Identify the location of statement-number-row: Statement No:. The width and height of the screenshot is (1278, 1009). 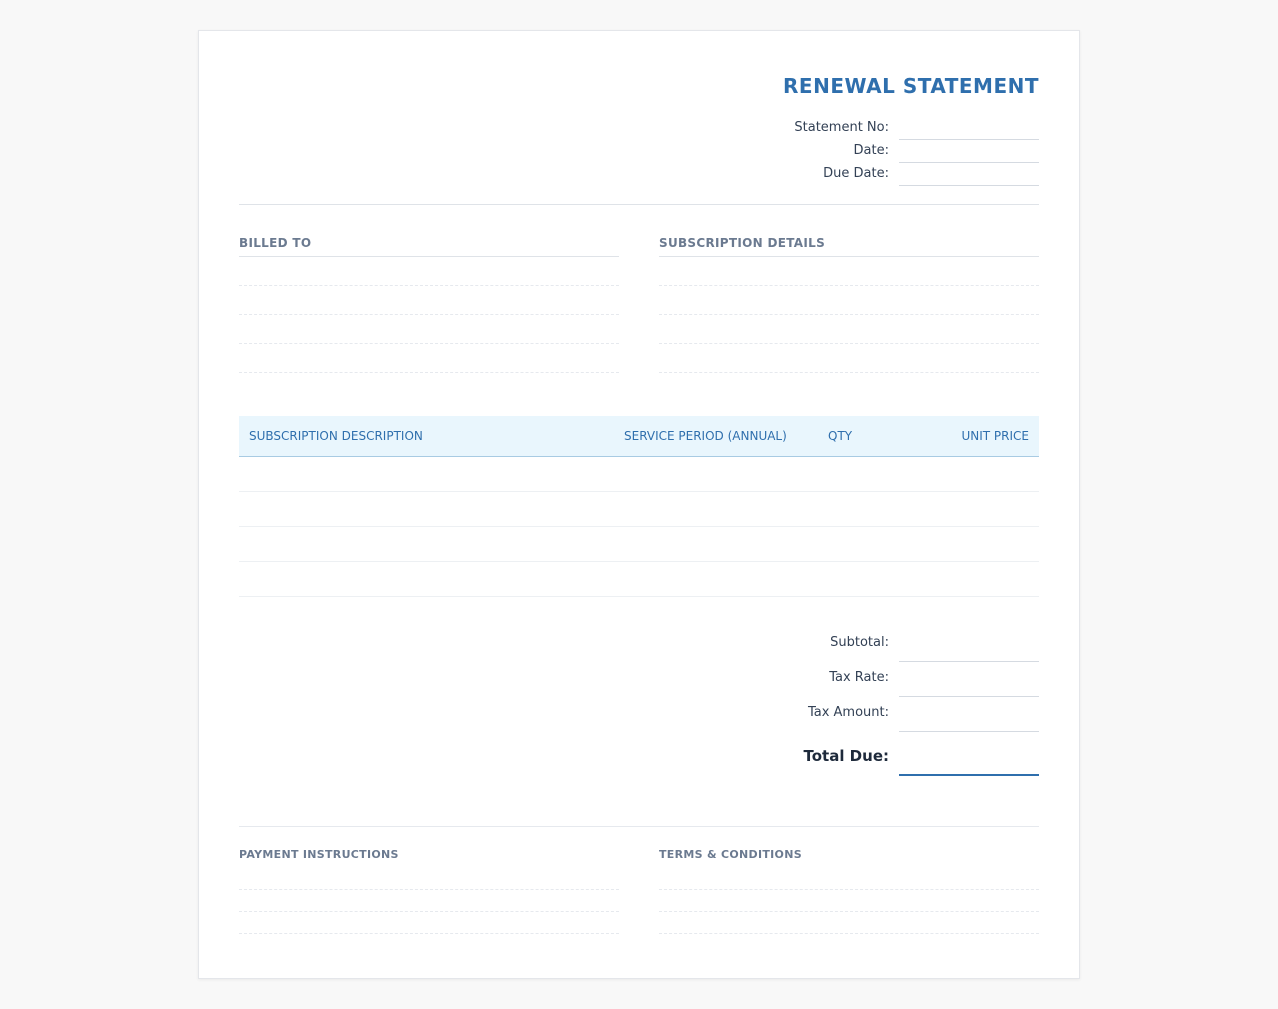
(839, 128).